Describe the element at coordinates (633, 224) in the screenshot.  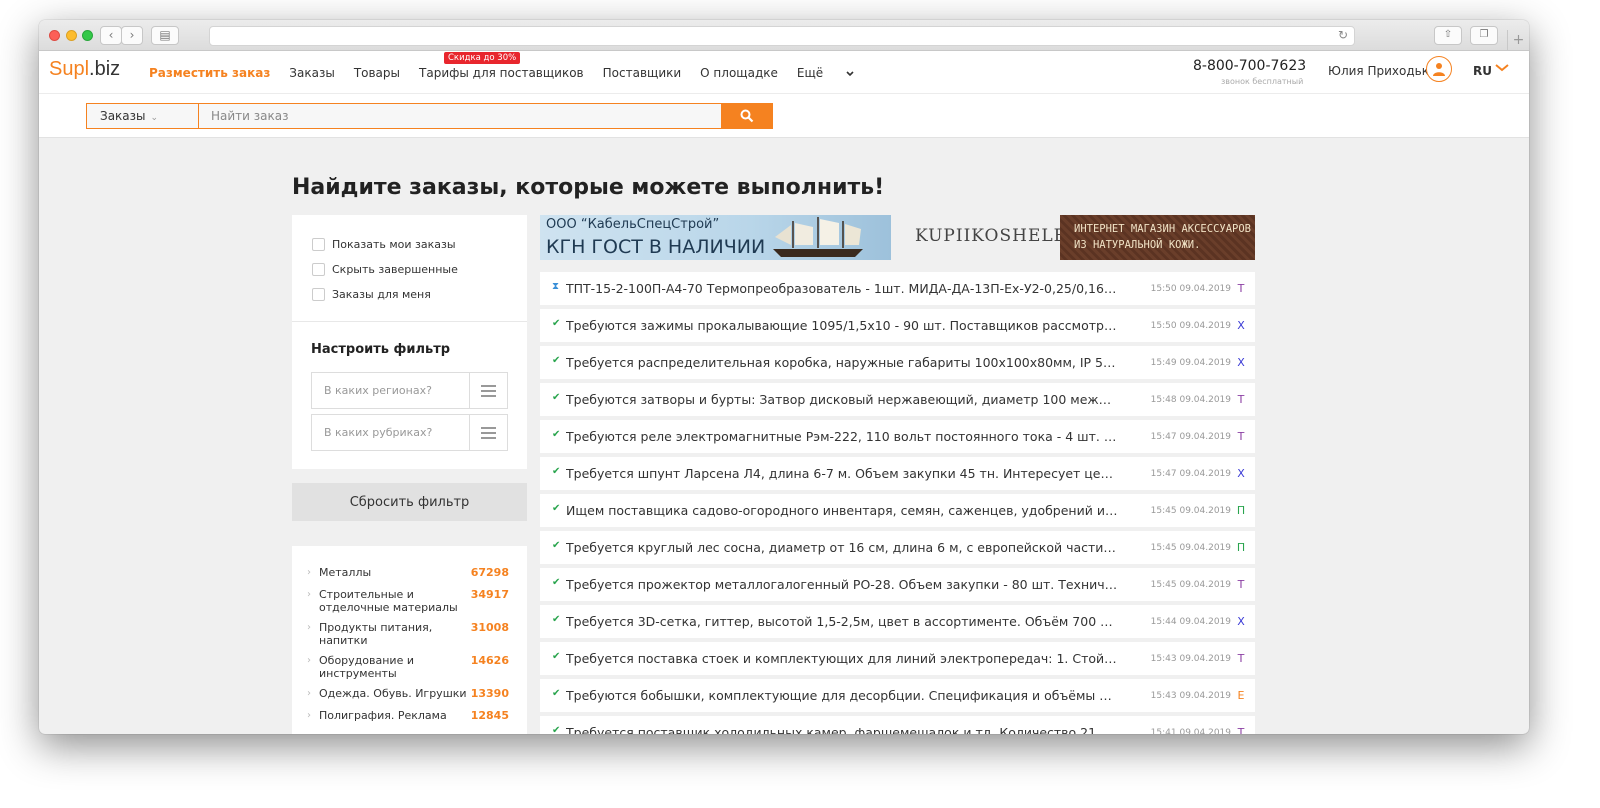
I see `banner-cable-line1: ООО “КабельСпецСтрой”` at that location.